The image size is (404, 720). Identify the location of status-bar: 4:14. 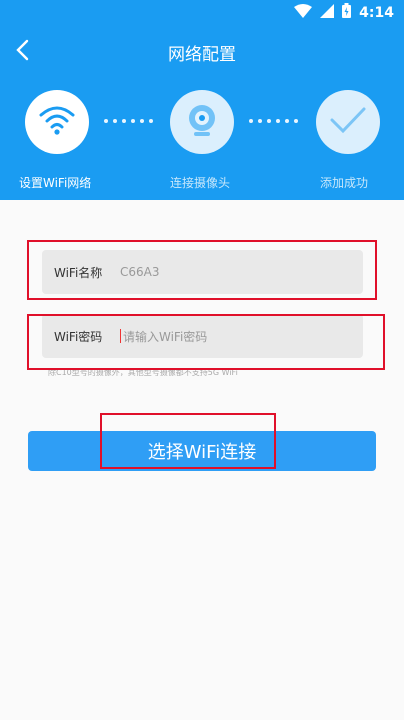
(202, 13).